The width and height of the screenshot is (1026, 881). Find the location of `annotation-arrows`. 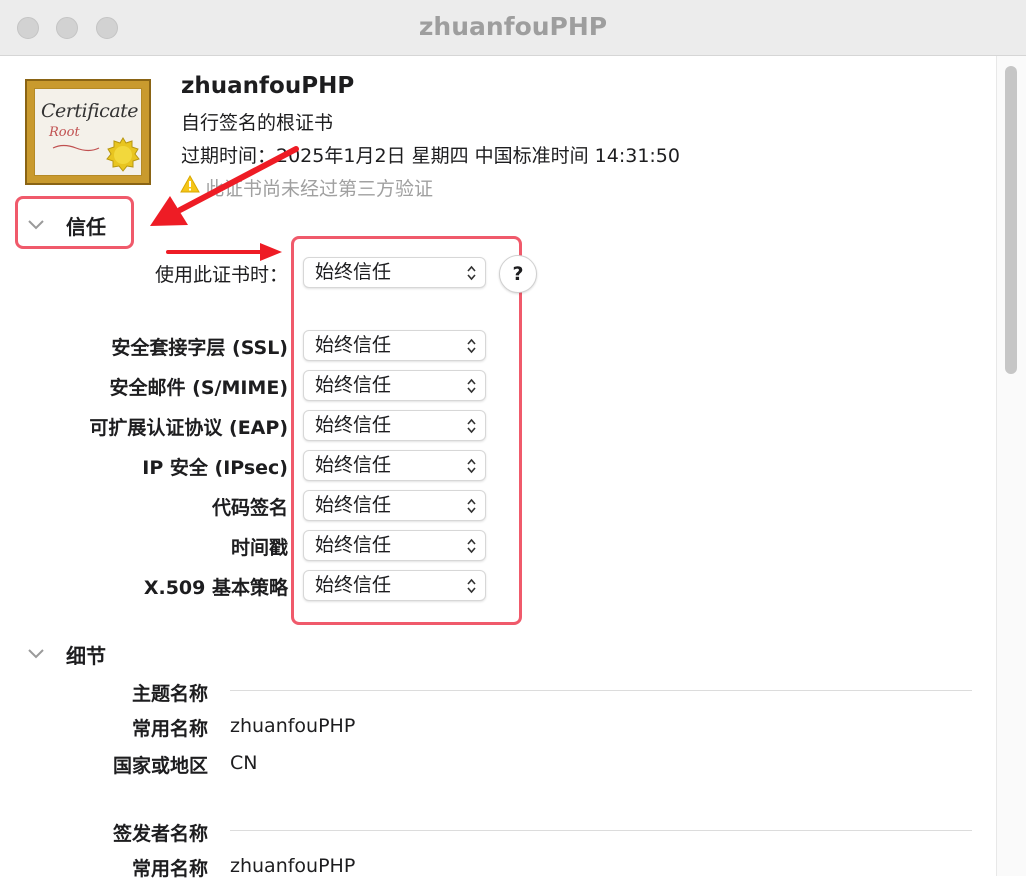

annotation-arrows is located at coordinates (224, 203).